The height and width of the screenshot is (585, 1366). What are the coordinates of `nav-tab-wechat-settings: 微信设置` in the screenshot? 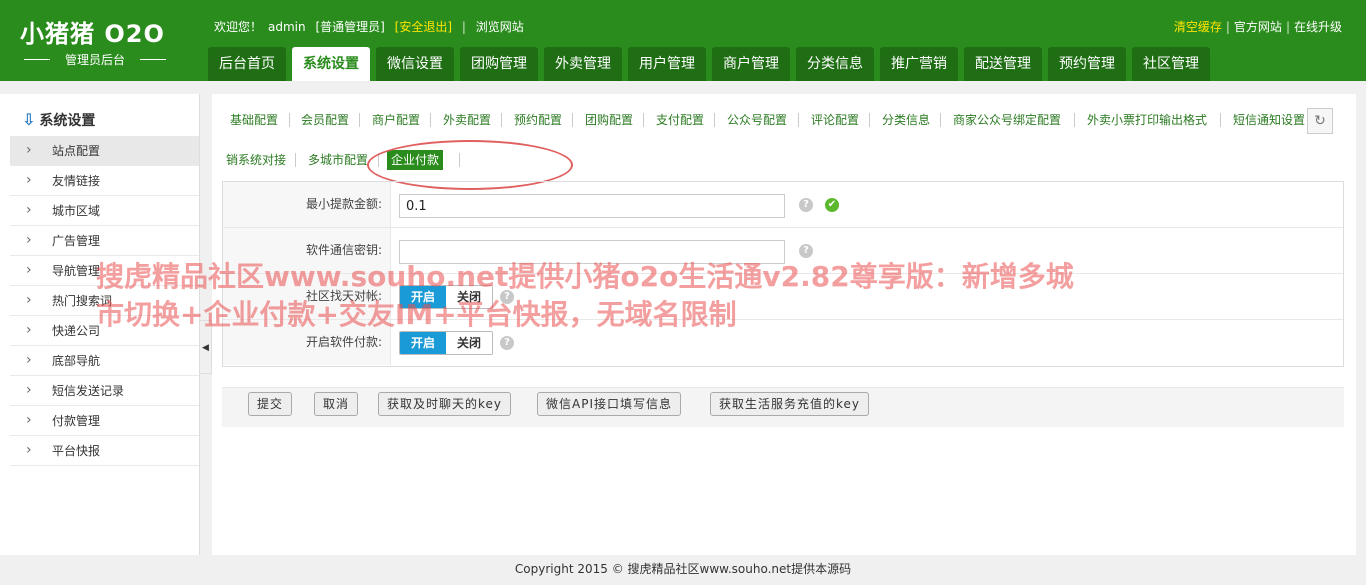 It's located at (415, 64).